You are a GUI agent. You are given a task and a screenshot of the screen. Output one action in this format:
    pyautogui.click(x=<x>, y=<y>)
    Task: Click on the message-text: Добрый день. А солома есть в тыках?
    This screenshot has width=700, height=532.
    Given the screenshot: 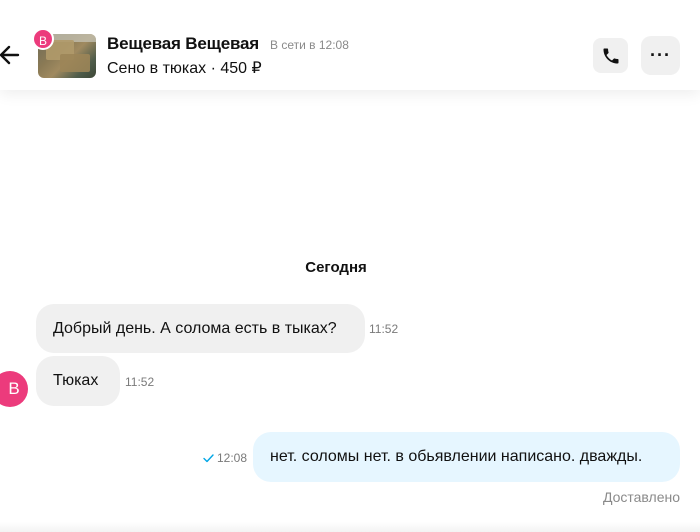 What is the action you would take?
    pyautogui.click(x=195, y=328)
    